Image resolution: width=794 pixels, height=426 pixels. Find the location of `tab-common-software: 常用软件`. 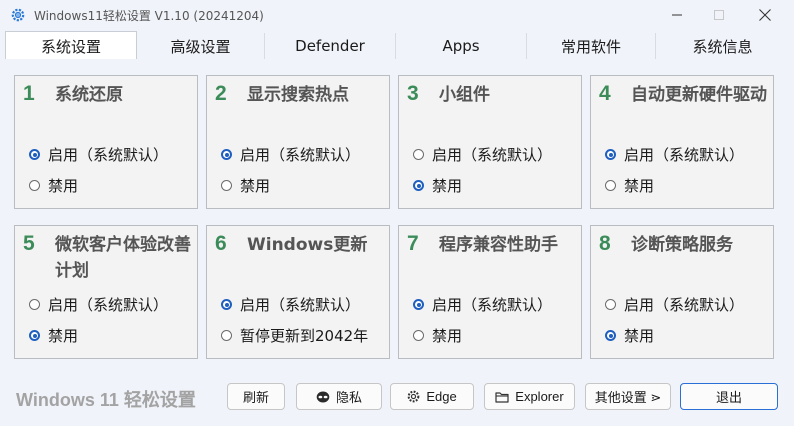

tab-common-software: 常用软件 is located at coordinates (591, 46).